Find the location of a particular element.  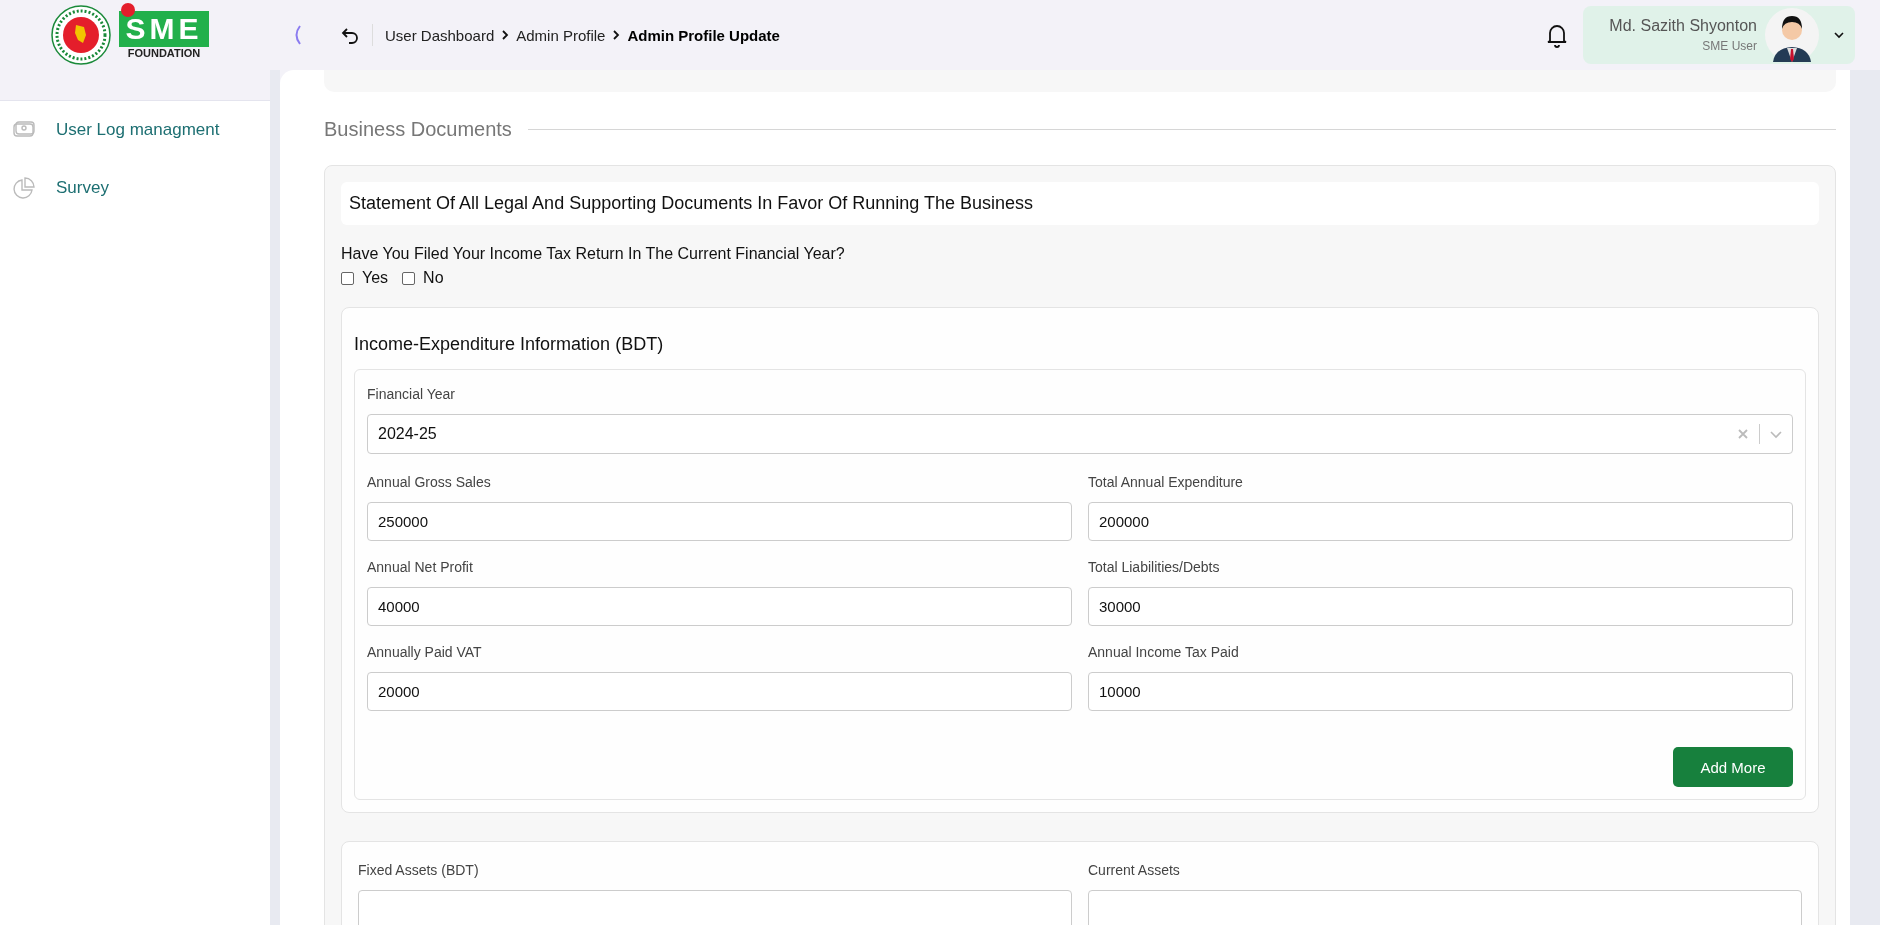

input-field: 10000 is located at coordinates (1440, 691).